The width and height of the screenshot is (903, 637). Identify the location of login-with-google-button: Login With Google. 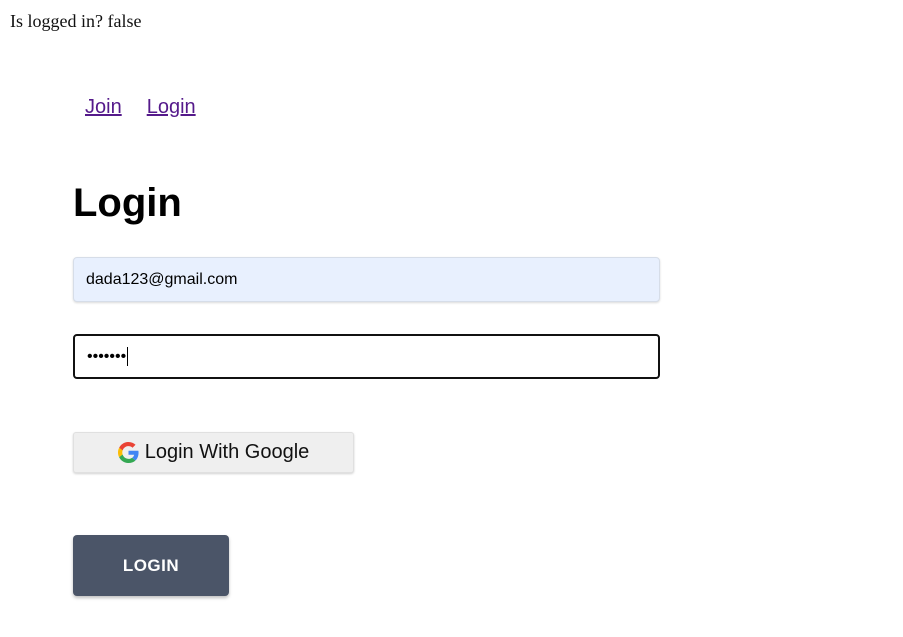
(213, 452).